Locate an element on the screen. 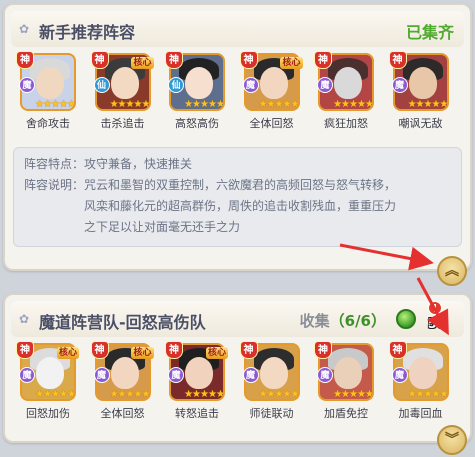 This screenshot has height=457, width=475. collected-status: 已集齐 is located at coordinates (429, 32).